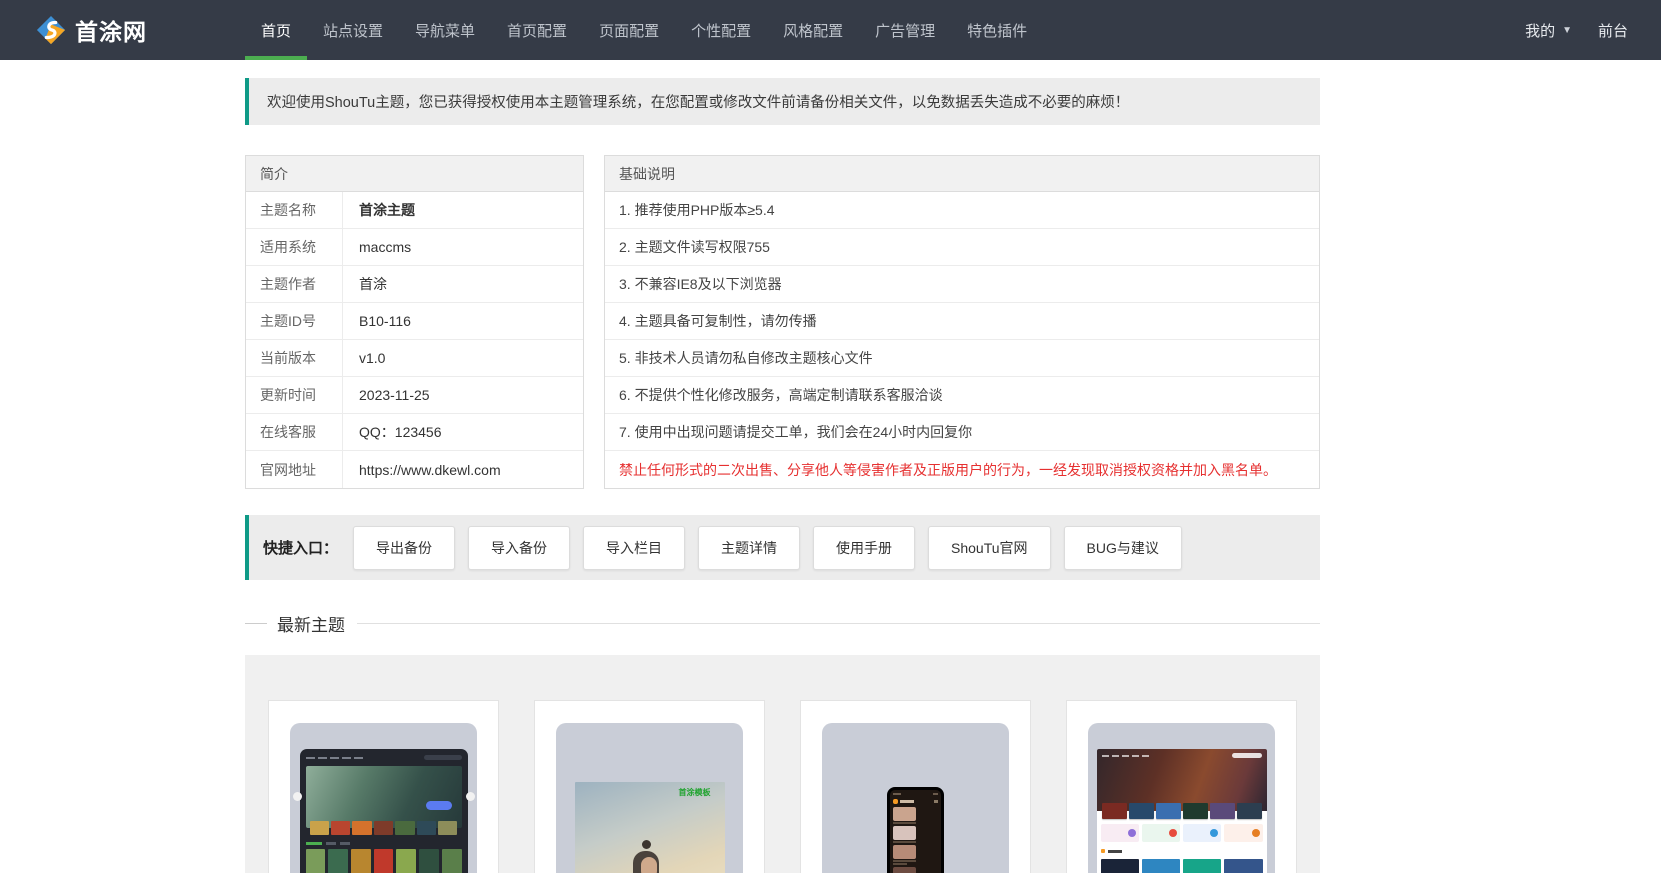  Describe the element at coordinates (400, 432) in the screenshot. I see `row-value: QQ：123456` at that location.